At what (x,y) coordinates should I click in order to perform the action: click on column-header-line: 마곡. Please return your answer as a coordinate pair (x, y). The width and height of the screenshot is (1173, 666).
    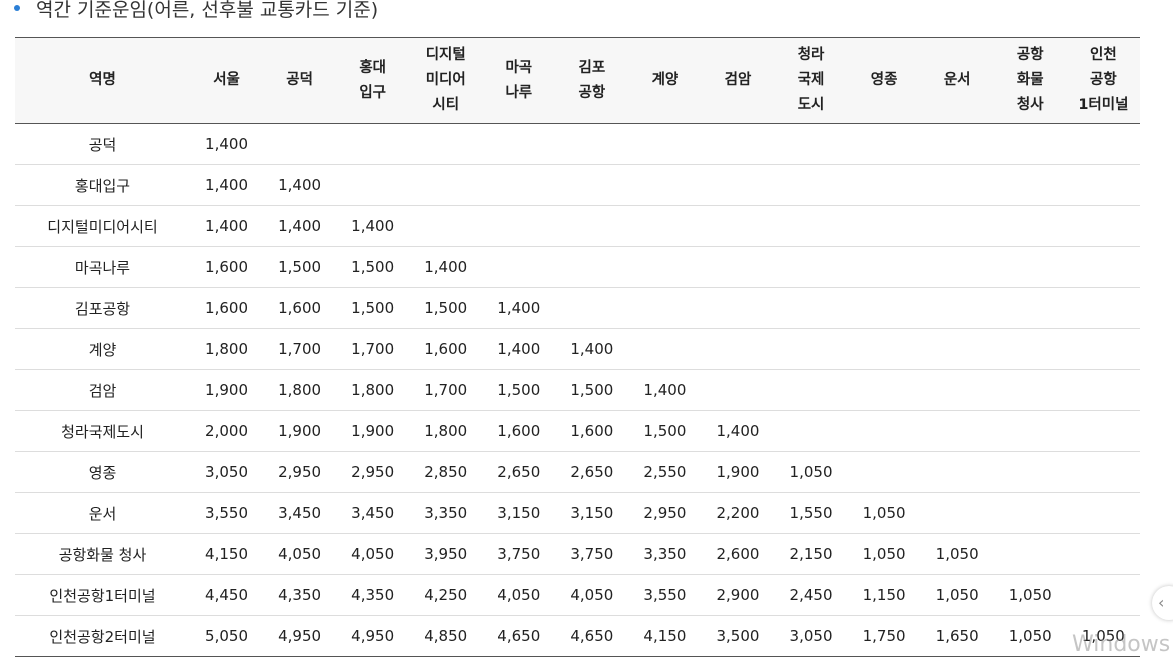
    Looking at the image, I should click on (519, 67).